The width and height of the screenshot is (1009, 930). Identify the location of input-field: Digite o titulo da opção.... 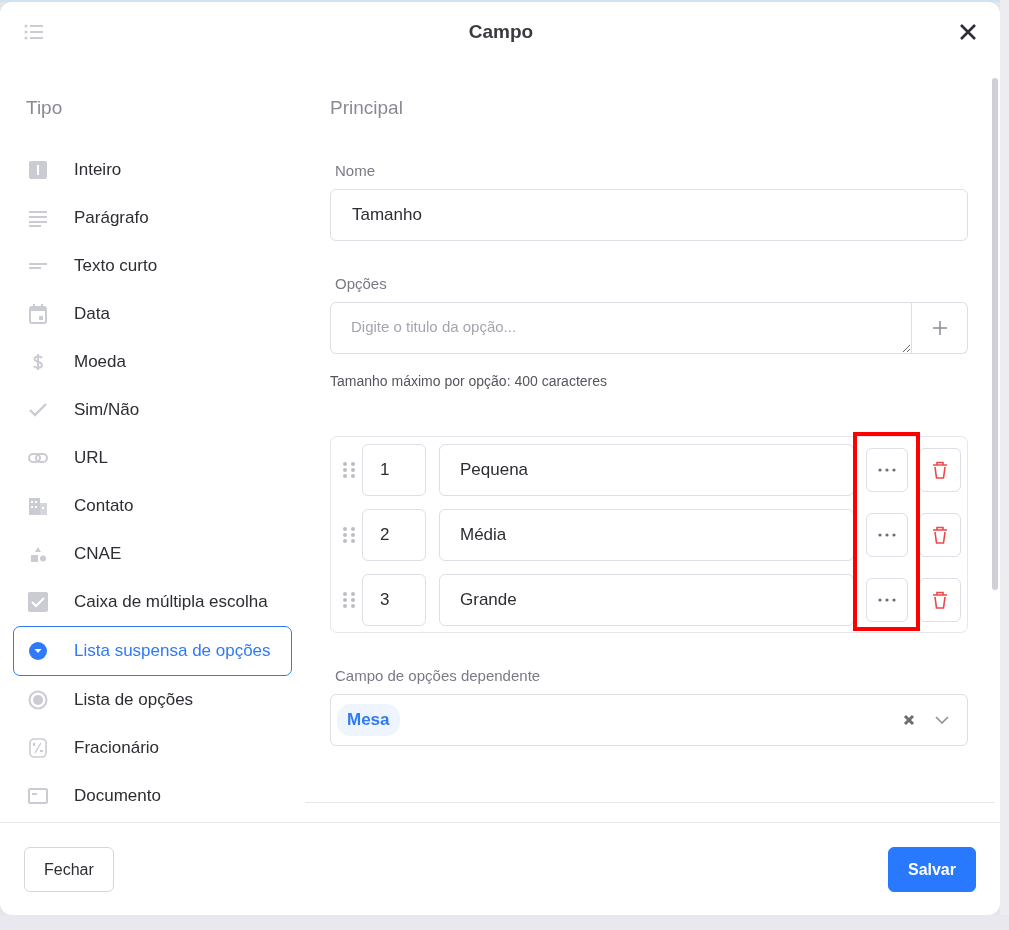
(621, 328).